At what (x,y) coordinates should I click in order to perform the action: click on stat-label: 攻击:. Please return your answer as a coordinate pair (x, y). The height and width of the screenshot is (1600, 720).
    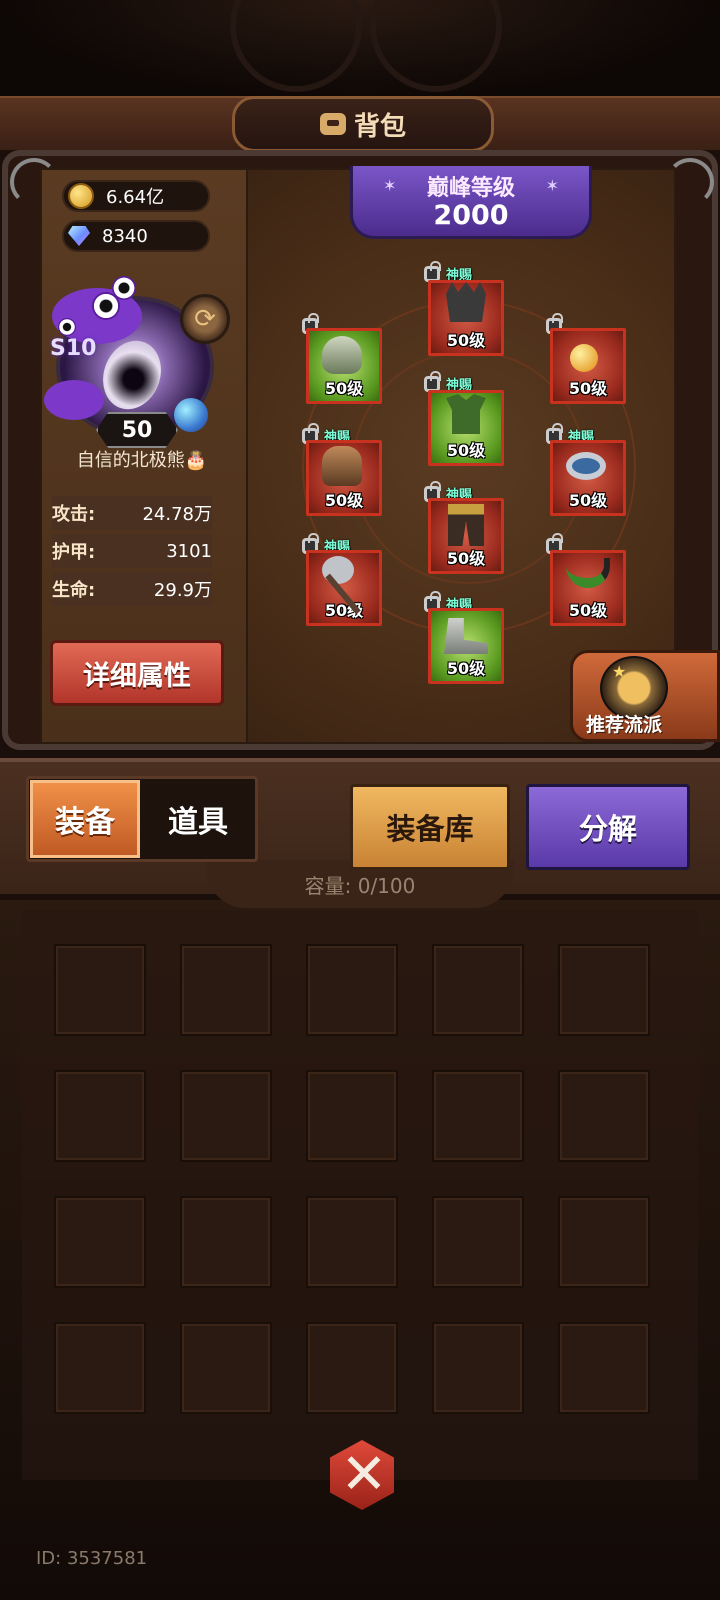
    Looking at the image, I should click on (74, 514).